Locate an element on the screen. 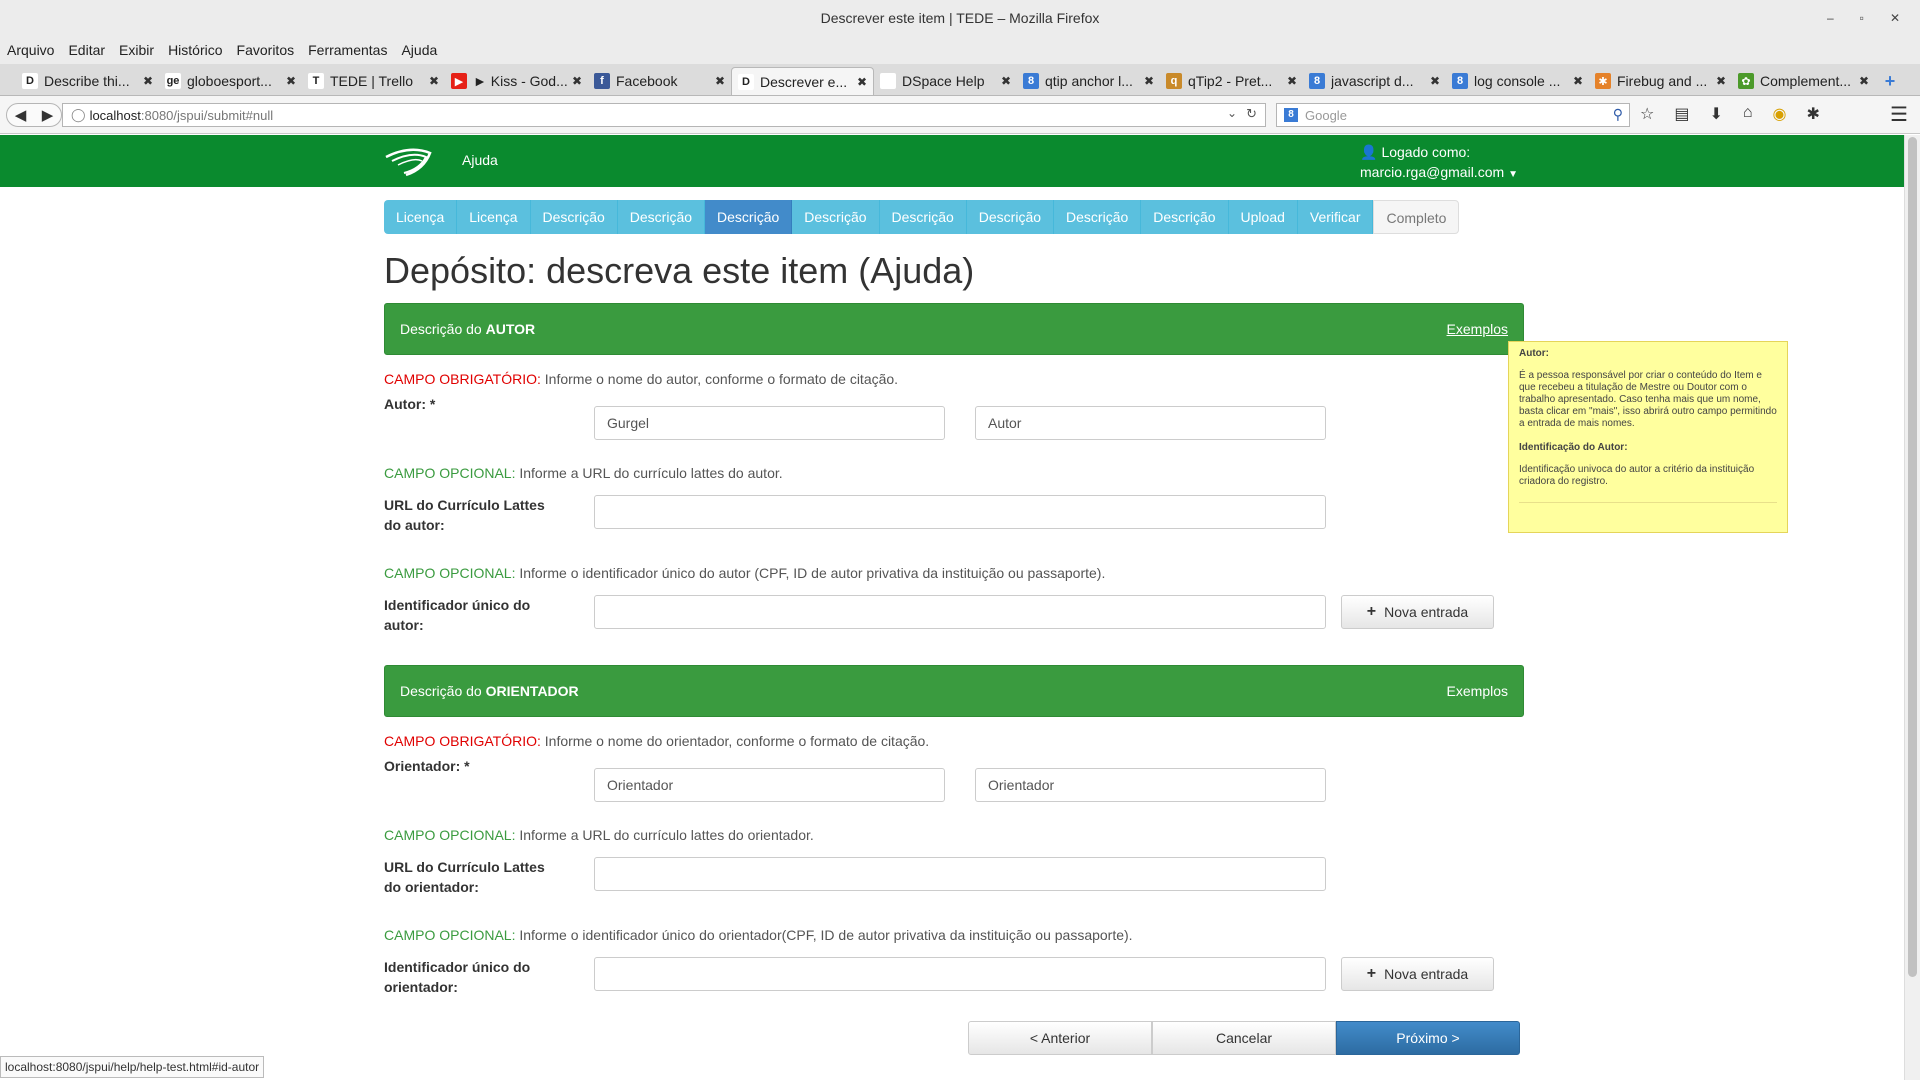 The image size is (1920, 1080). step-6: Descrição is located at coordinates (836, 217).